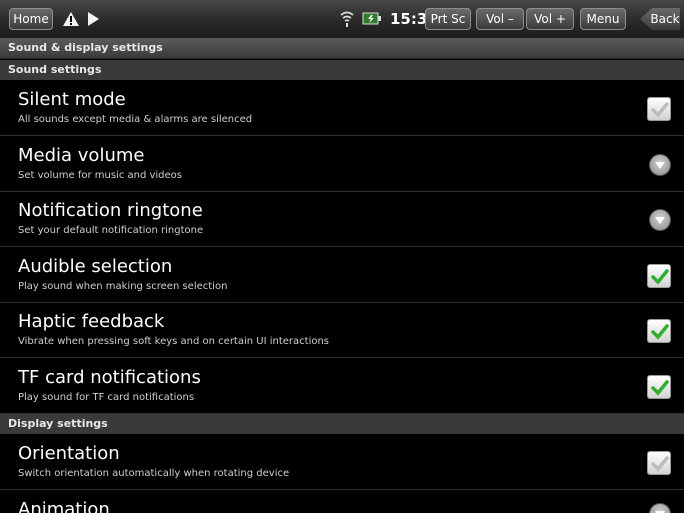 This screenshot has height=513, width=684. What do you see at coordinates (69, 453) in the screenshot?
I see `setting-title: Orientation` at bounding box center [69, 453].